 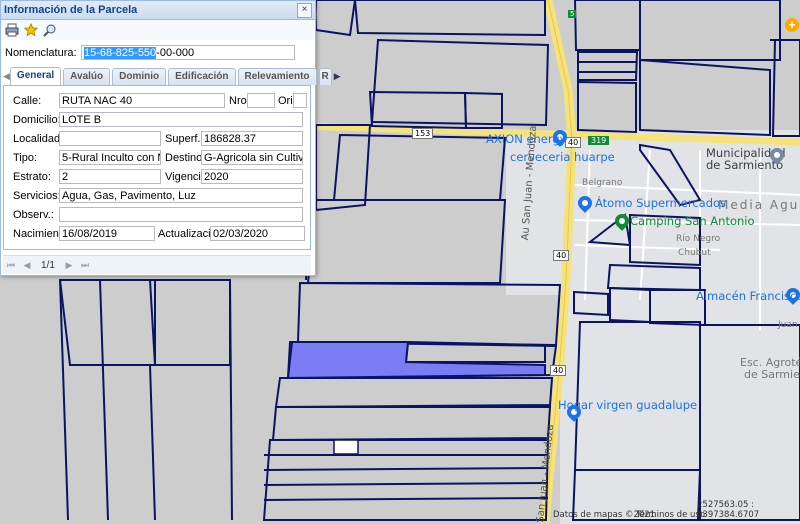 What do you see at coordinates (158, 10) in the screenshot?
I see `window-titlebar: Información de la Parcela ×` at bounding box center [158, 10].